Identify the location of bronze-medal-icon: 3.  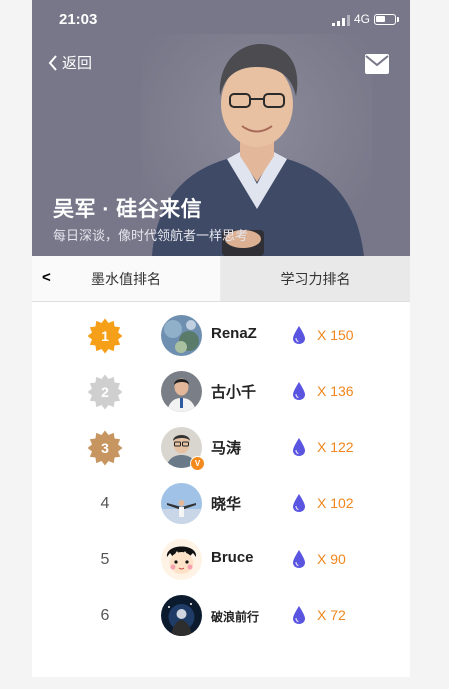
(105, 448).